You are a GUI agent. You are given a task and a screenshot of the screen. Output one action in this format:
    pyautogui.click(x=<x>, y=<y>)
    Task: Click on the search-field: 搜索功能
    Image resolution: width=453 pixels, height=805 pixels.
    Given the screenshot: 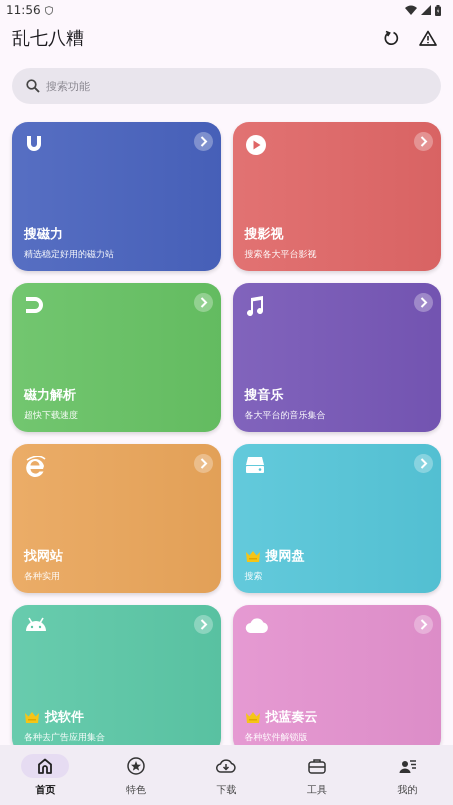 What is the action you would take?
    pyautogui.click(x=226, y=86)
    